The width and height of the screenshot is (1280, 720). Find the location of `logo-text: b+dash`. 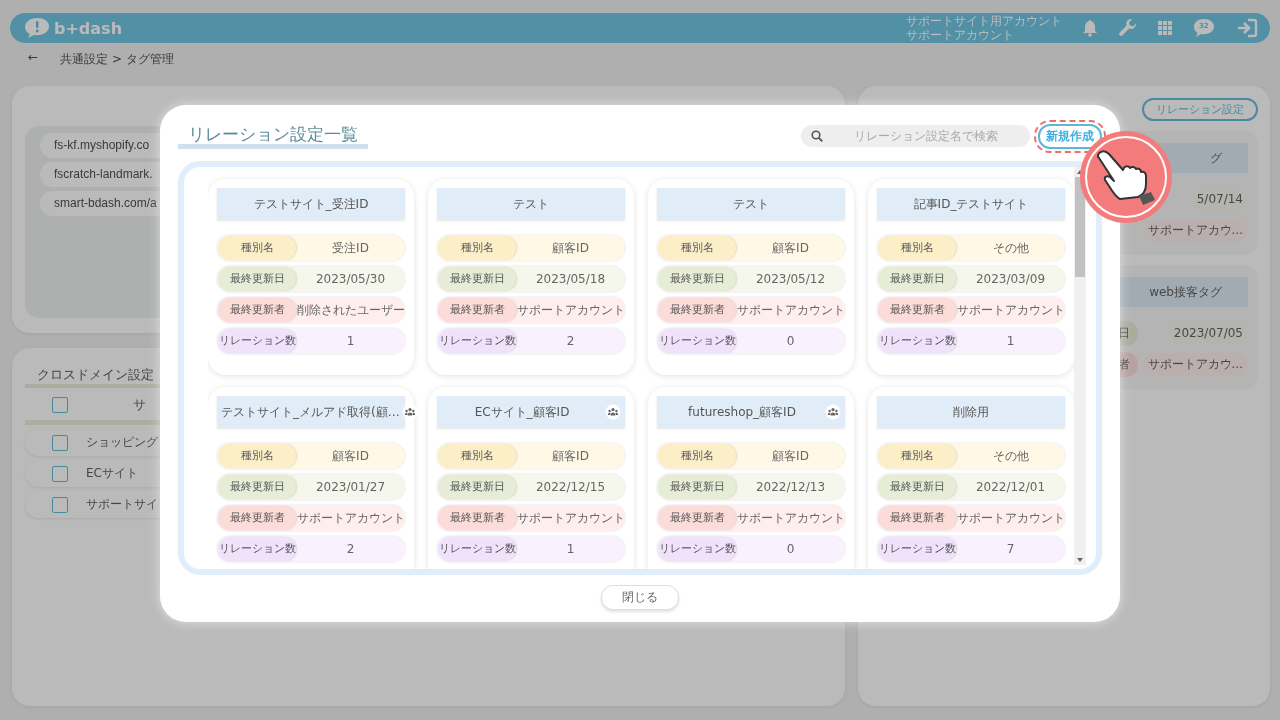

logo-text: b+dash is located at coordinates (88, 28).